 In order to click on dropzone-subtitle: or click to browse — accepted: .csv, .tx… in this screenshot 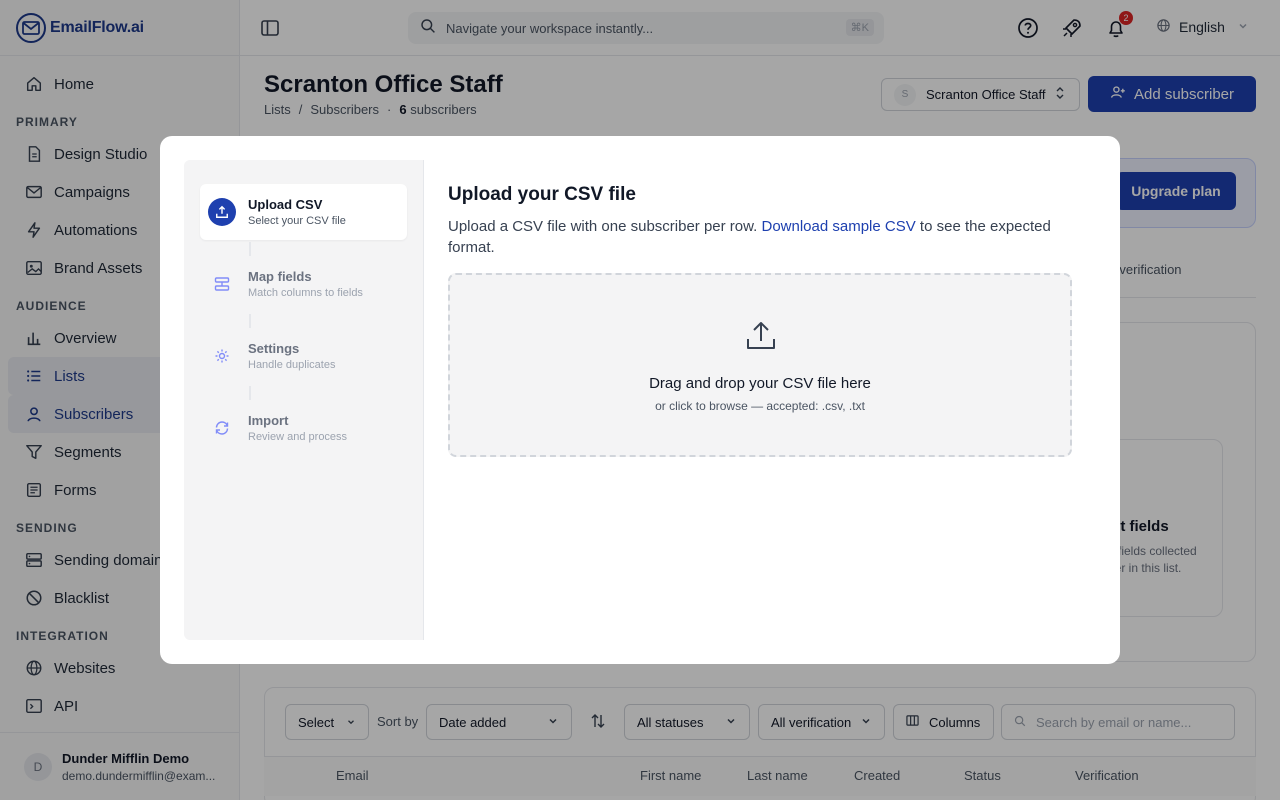, I will do `click(760, 406)`.